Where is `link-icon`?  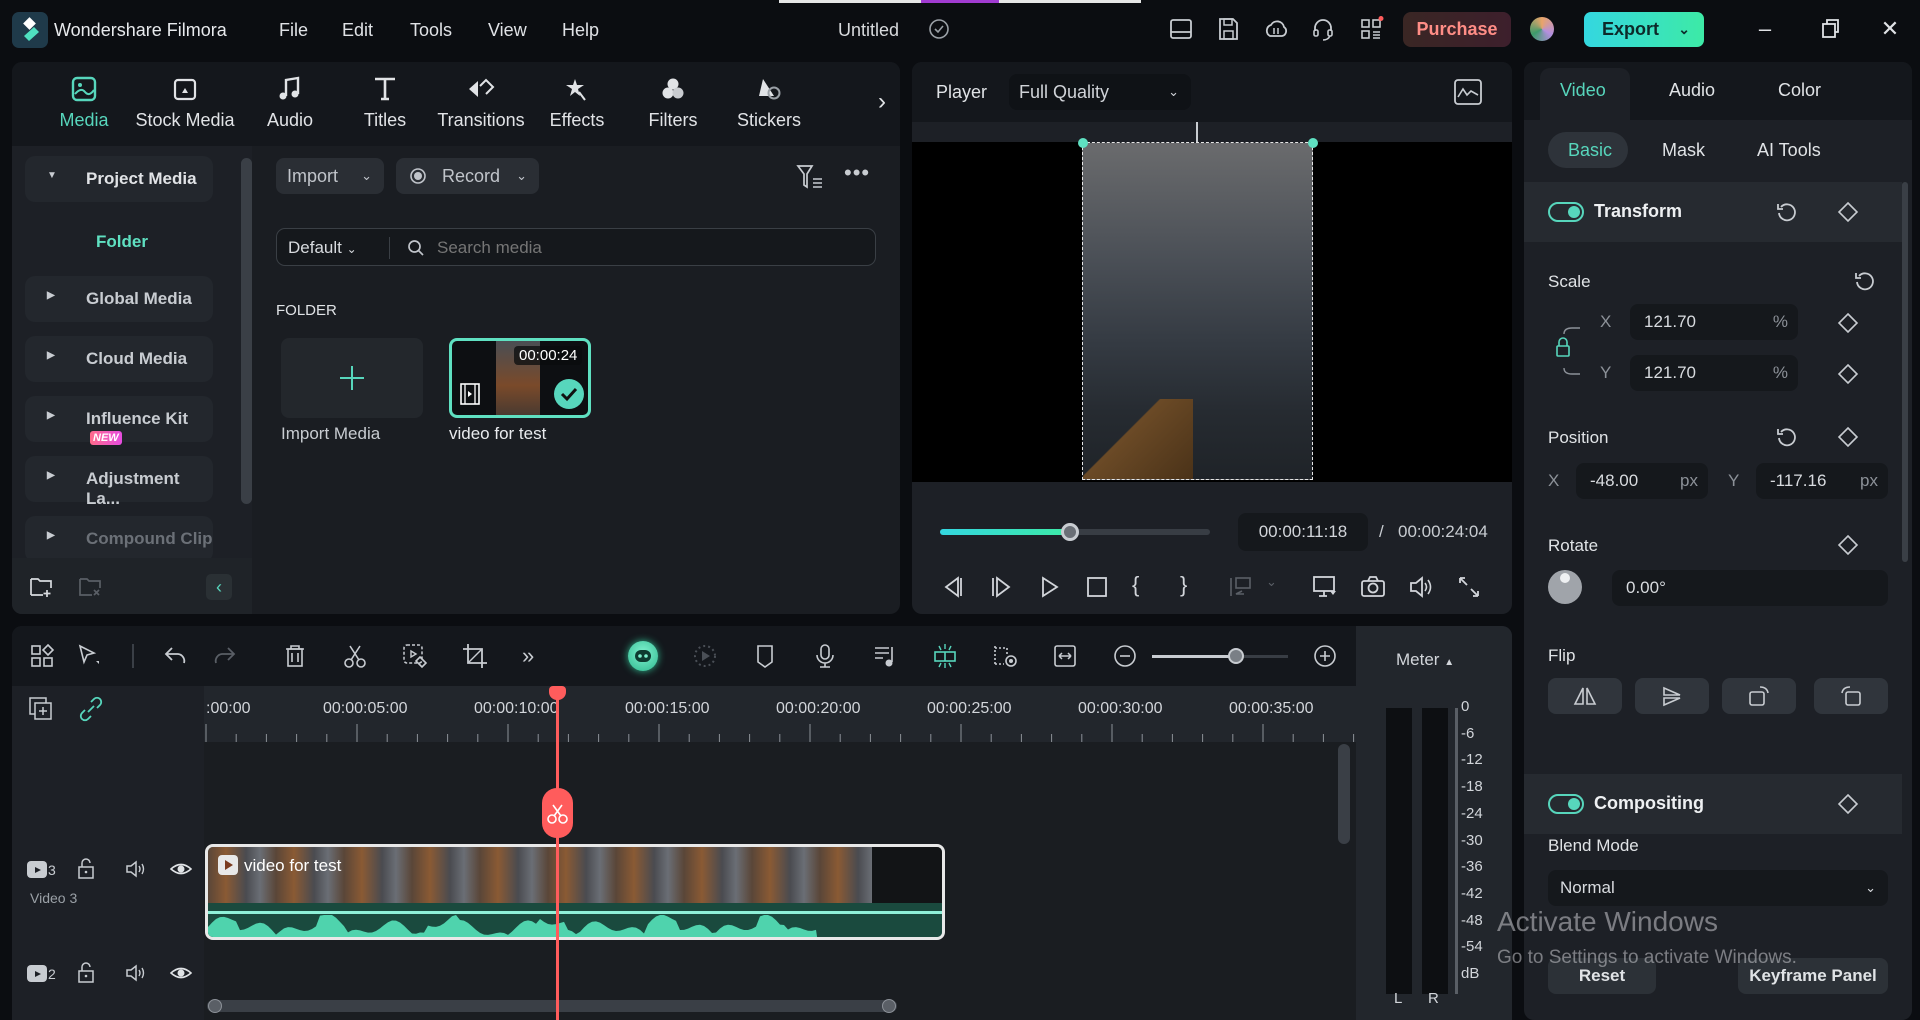 link-icon is located at coordinates (91, 709).